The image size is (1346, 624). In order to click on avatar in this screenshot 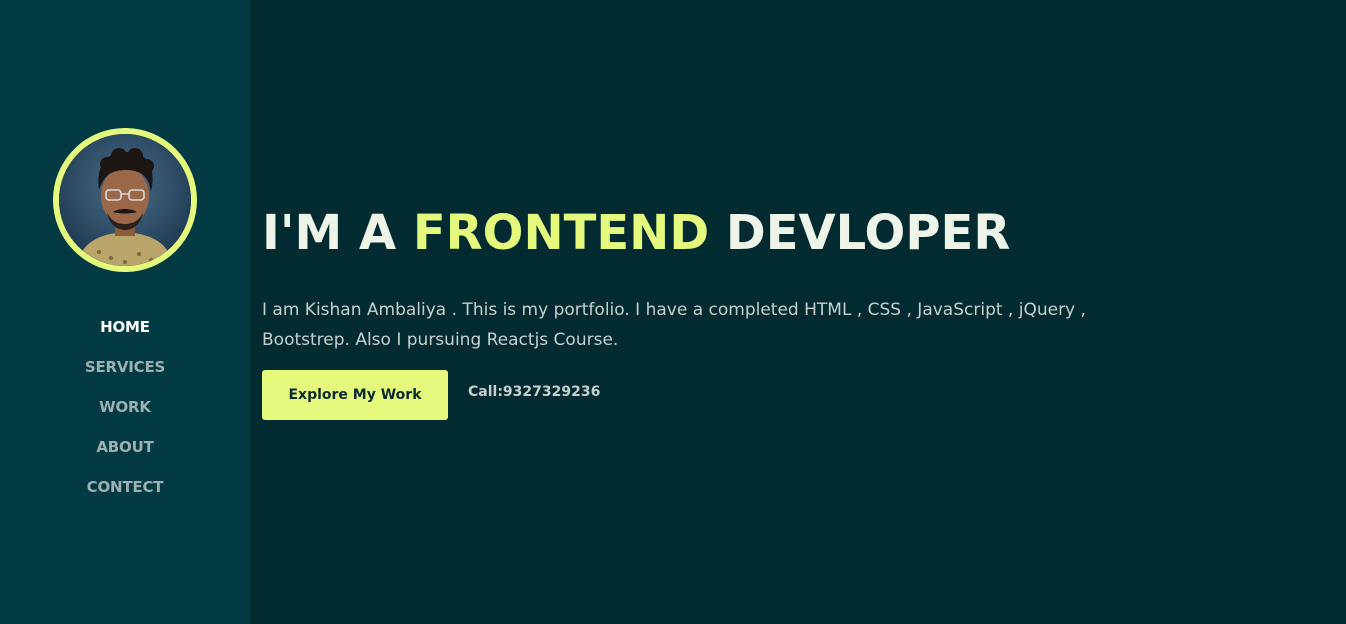, I will do `click(125, 200)`.